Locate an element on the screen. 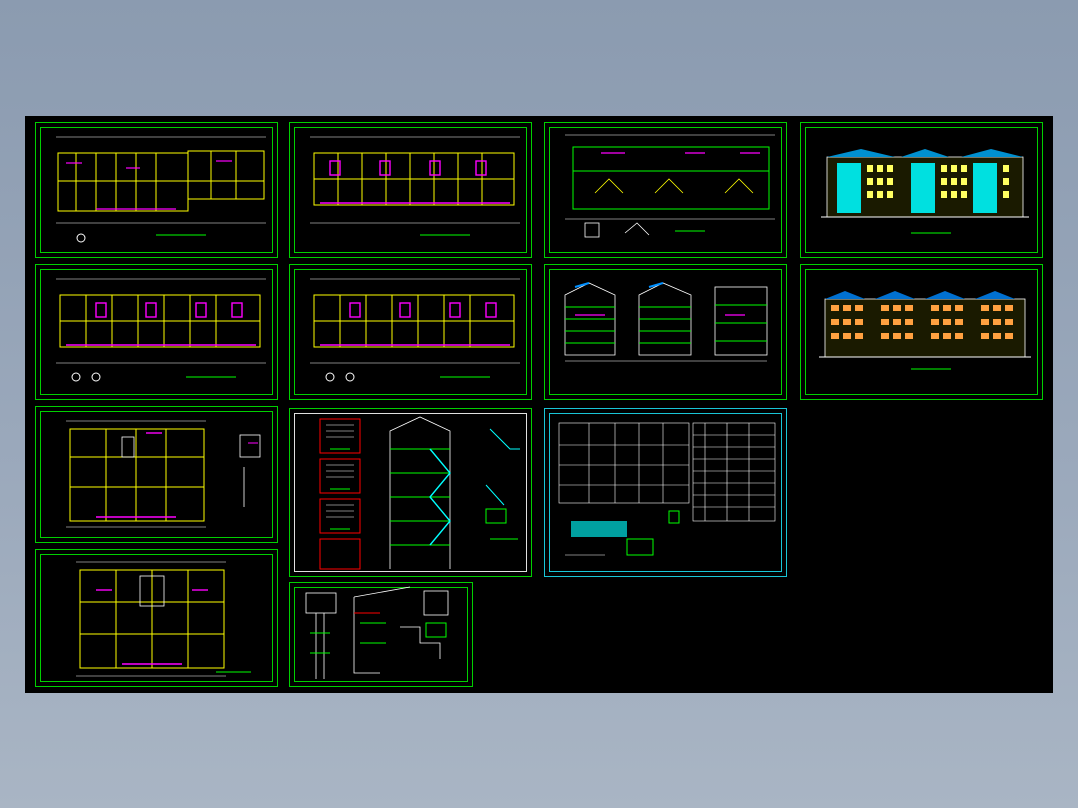 Image resolution: width=1078 pixels, height=808 pixels. stair-icon is located at coordinates (419, 493).